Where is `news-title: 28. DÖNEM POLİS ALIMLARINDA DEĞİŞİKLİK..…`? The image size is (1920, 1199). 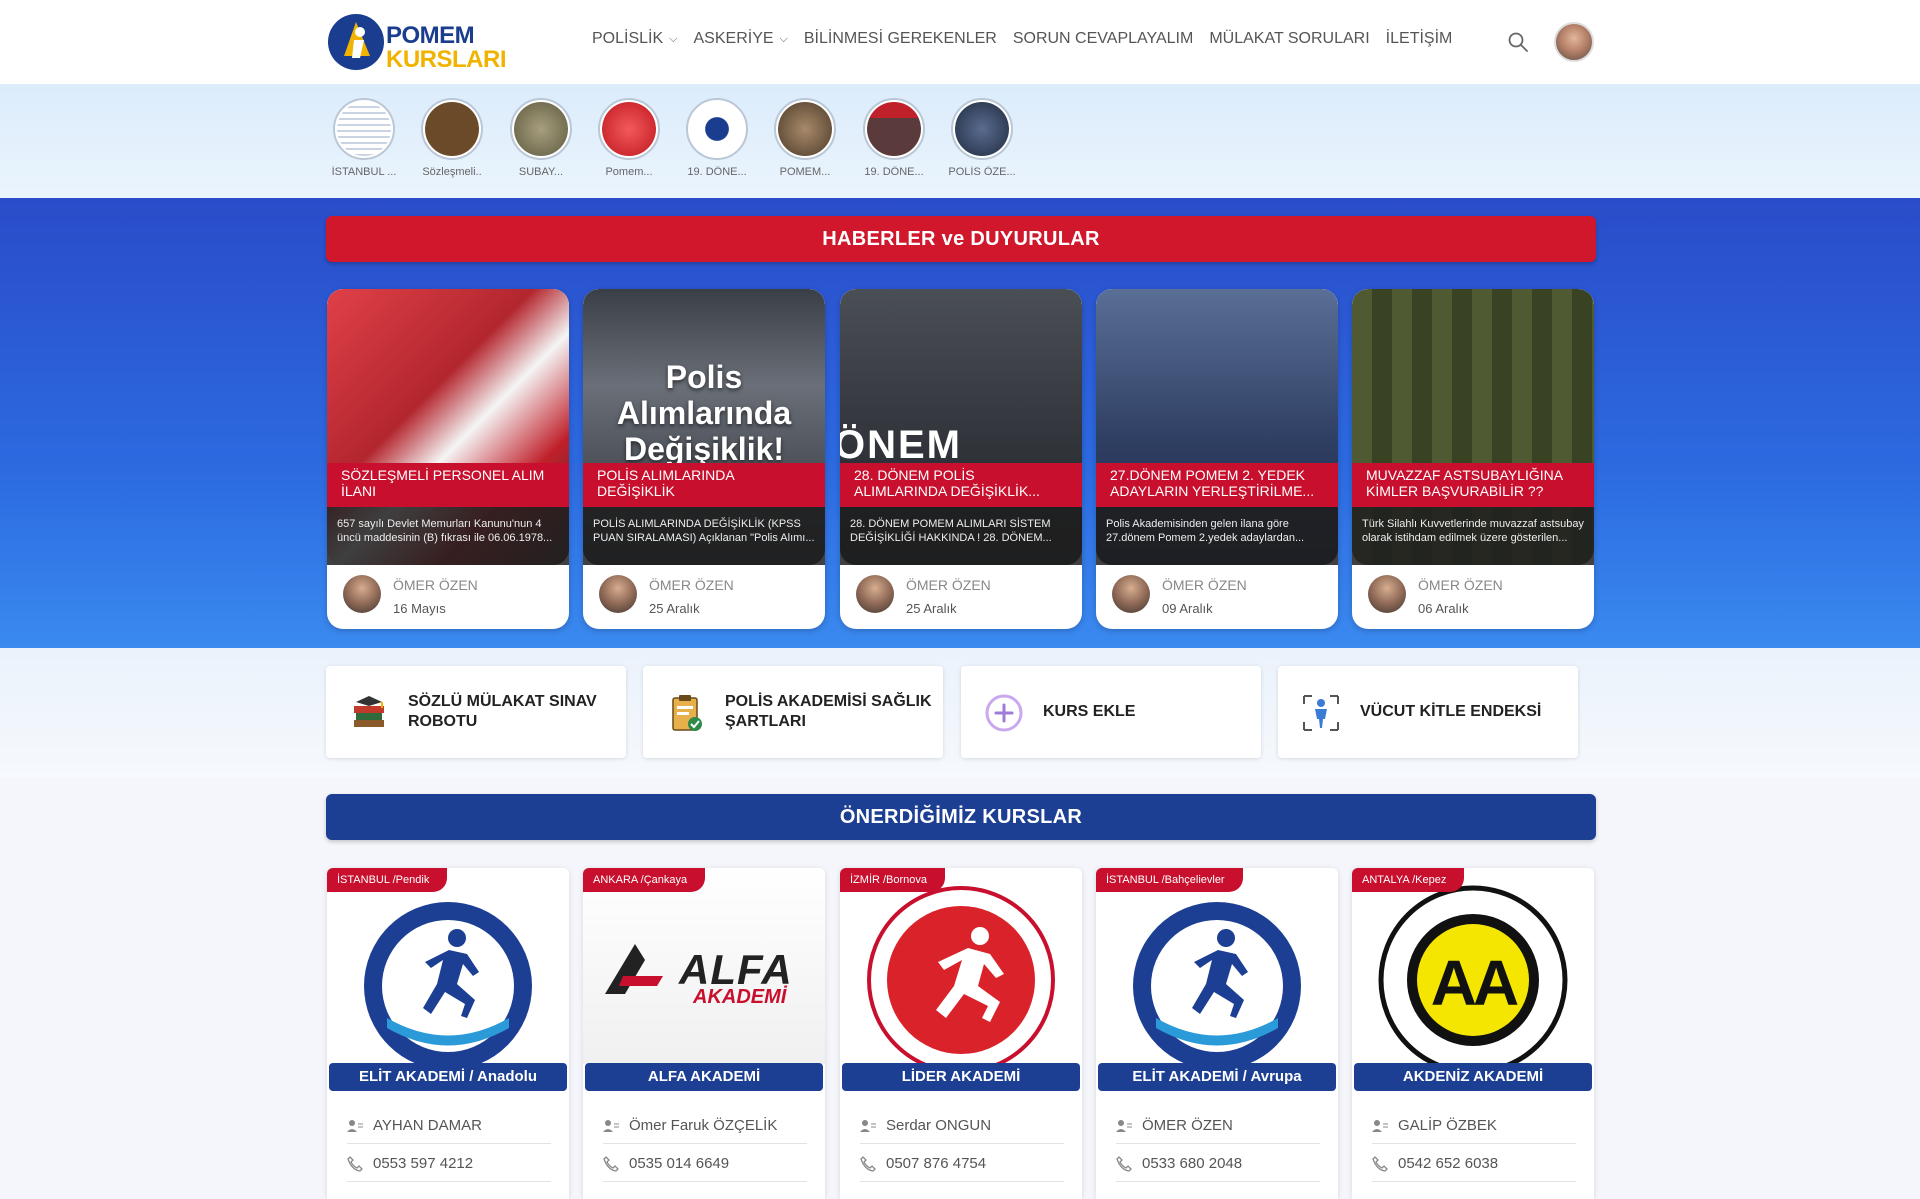
news-title: 28. DÖNEM POLİS ALIMLARINDA DEĞİŞİKLİK..… is located at coordinates (961, 485).